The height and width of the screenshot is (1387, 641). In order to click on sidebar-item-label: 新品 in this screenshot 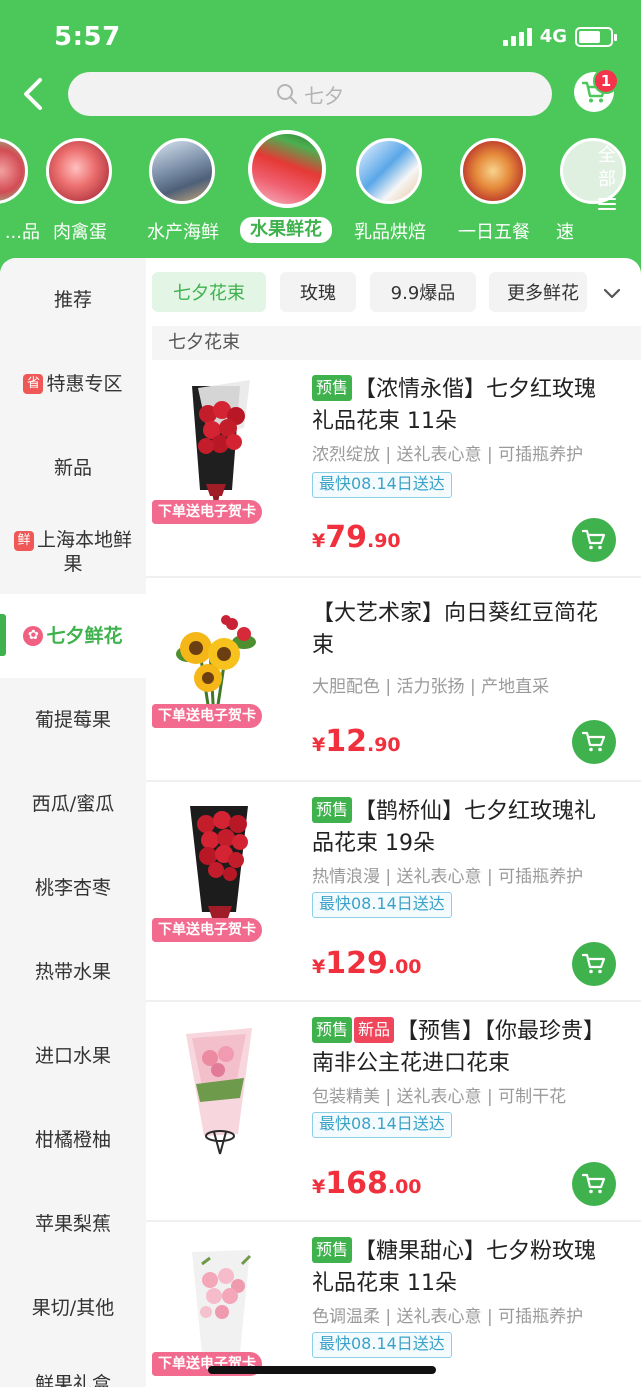, I will do `click(72, 468)`.